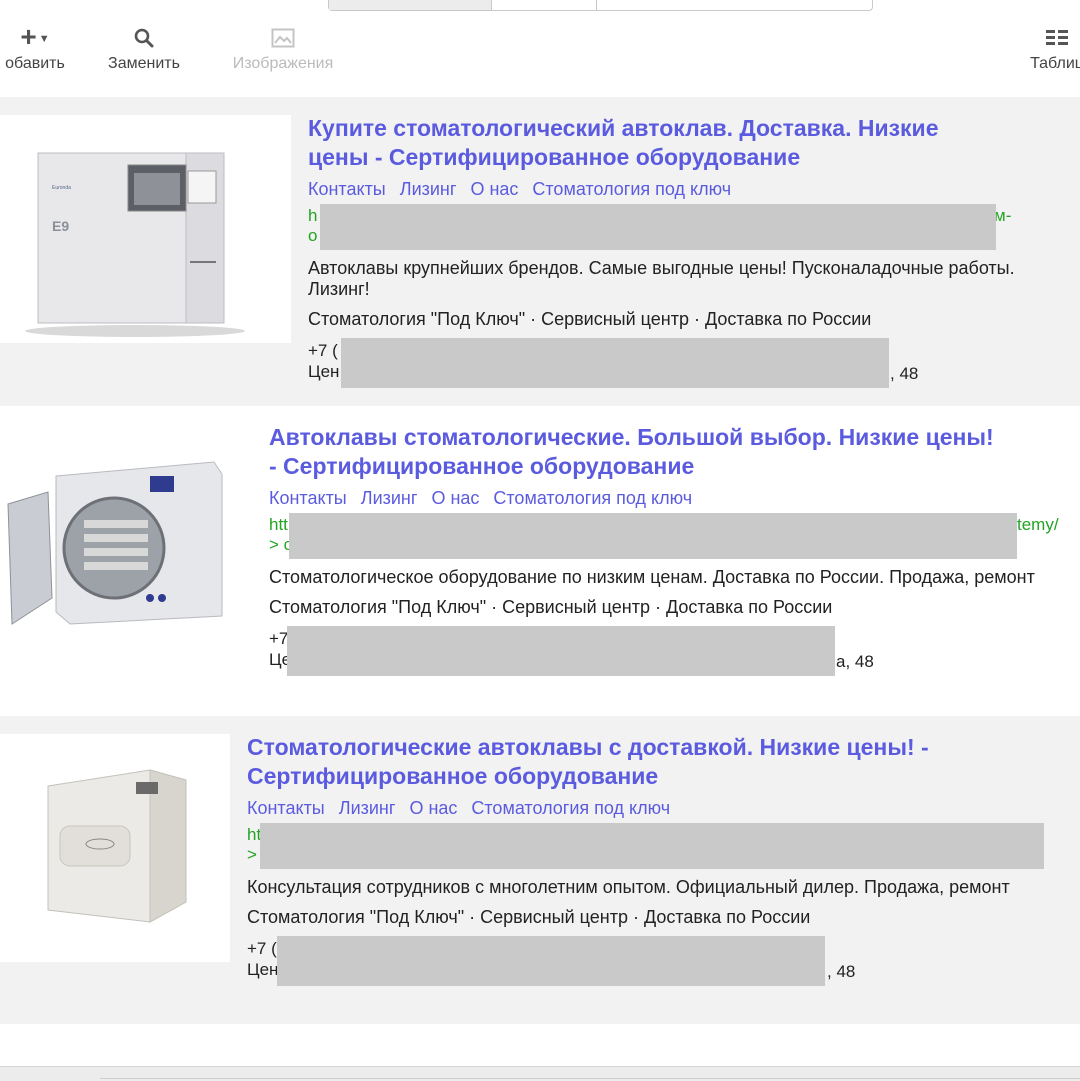 The width and height of the screenshot is (1080, 1081). What do you see at coordinates (116, 548) in the screenshot?
I see `ad-image-autoclave-open` at bounding box center [116, 548].